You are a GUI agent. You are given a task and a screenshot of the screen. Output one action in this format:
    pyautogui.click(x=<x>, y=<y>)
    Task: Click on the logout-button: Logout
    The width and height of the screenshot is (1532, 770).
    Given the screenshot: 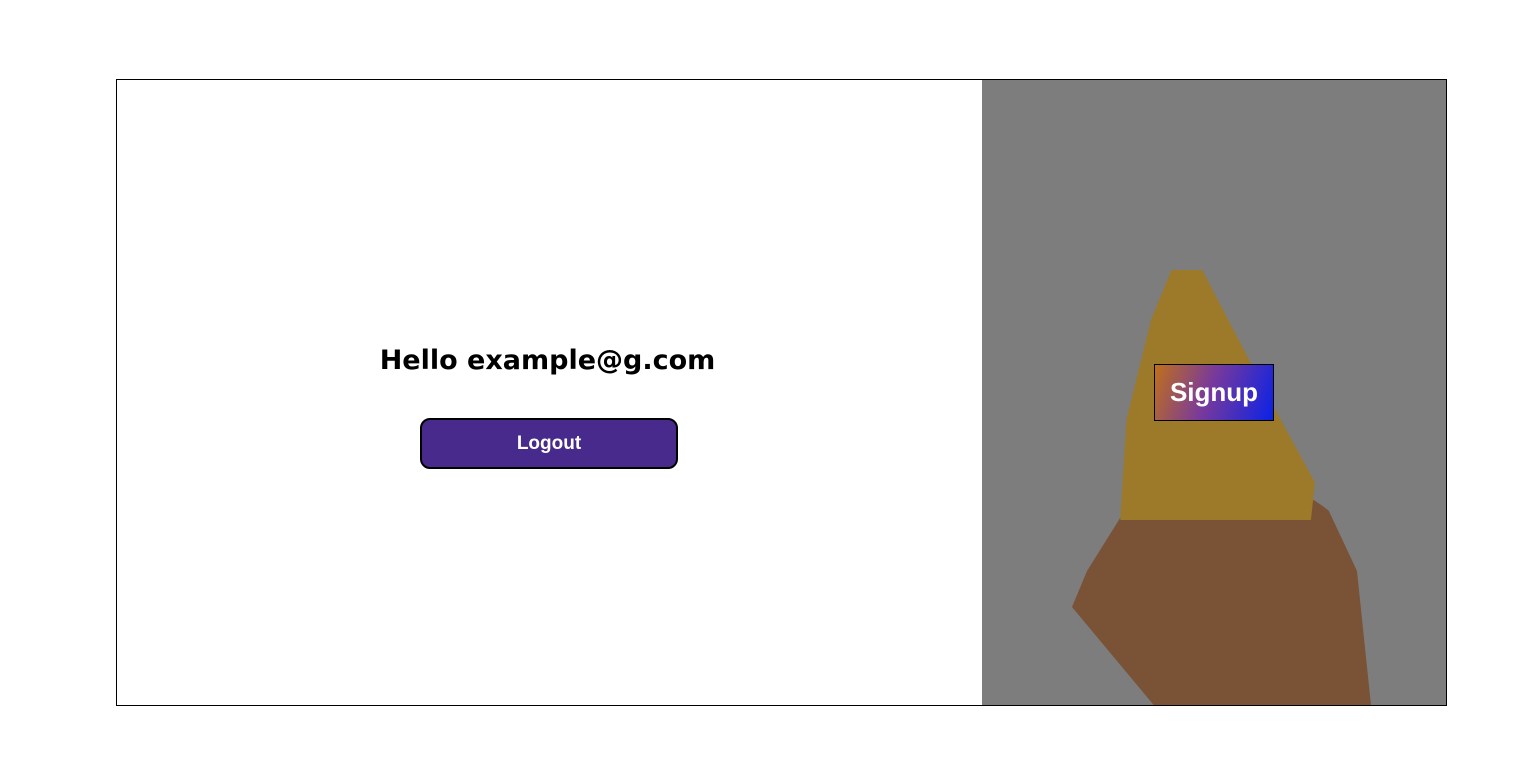 What is the action you would take?
    pyautogui.click(x=549, y=443)
    